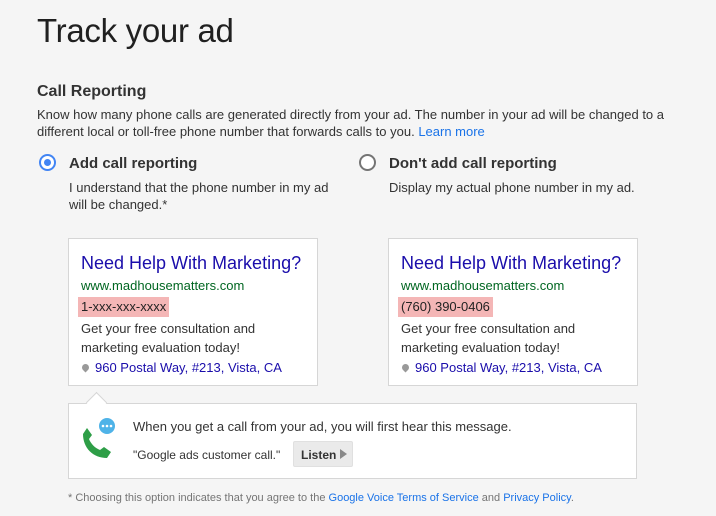 This screenshot has width=716, height=516. I want to click on option-description: Display my actual phone number in my ad., so click(512, 187).